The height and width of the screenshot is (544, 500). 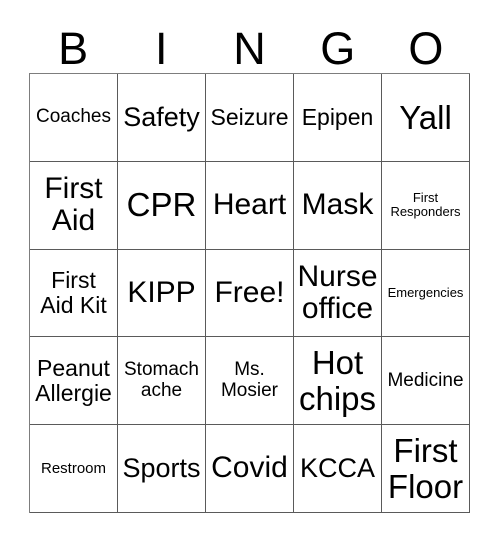 I want to click on bingo-cell-i4: Stomach ache, so click(x=162, y=381).